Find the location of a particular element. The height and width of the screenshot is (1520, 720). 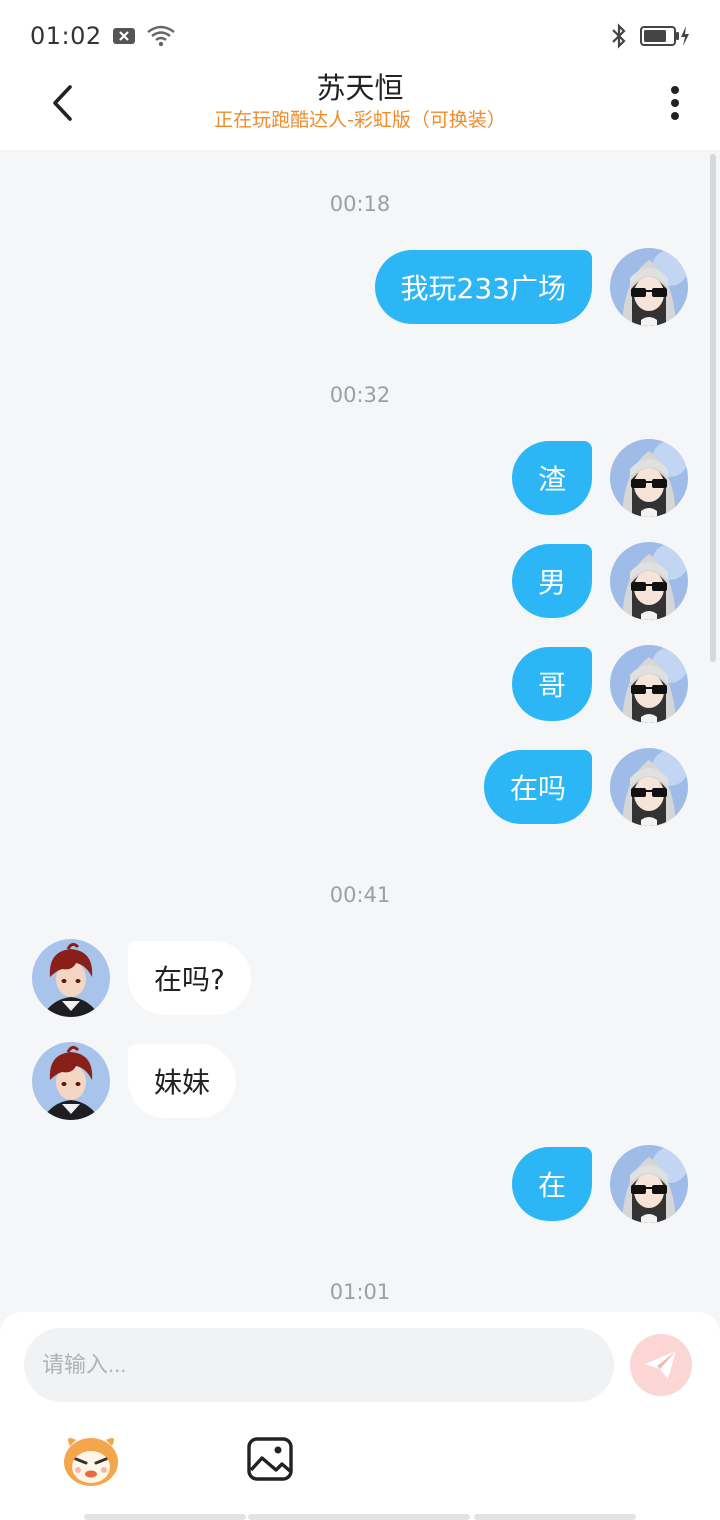

wifi-icon is located at coordinates (161, 36).